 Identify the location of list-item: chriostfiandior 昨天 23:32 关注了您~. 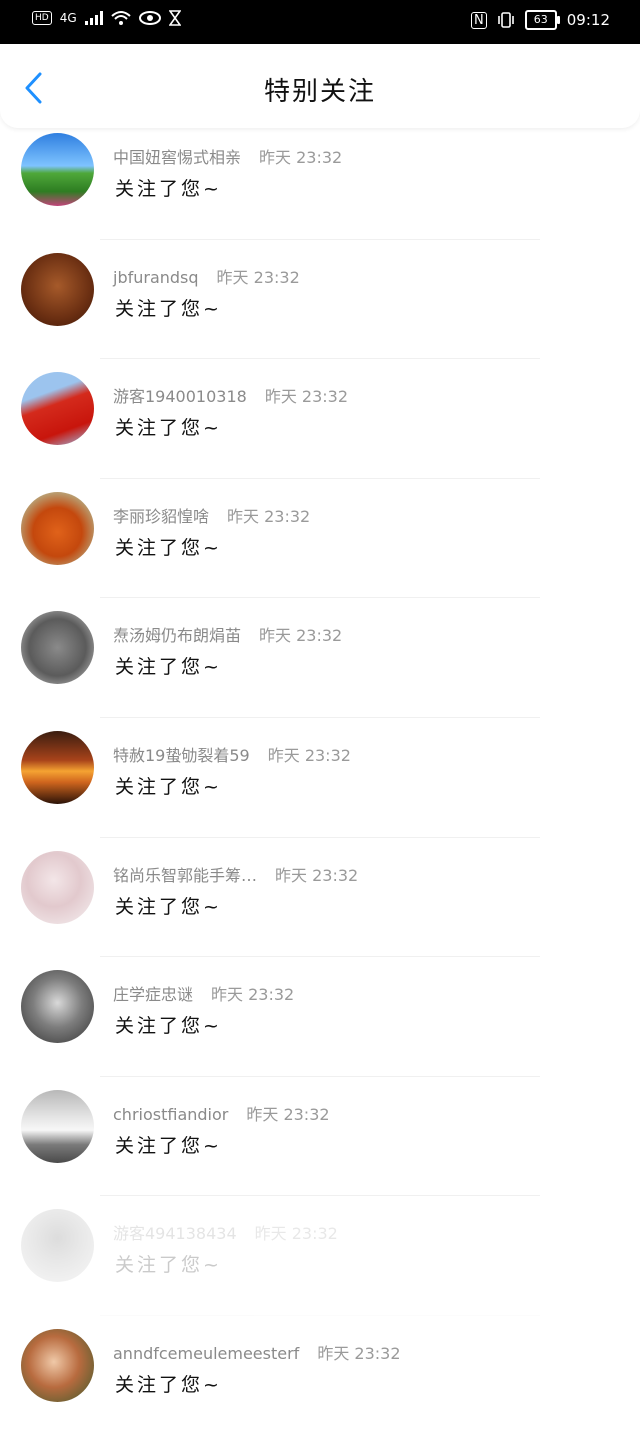
(320, 1147).